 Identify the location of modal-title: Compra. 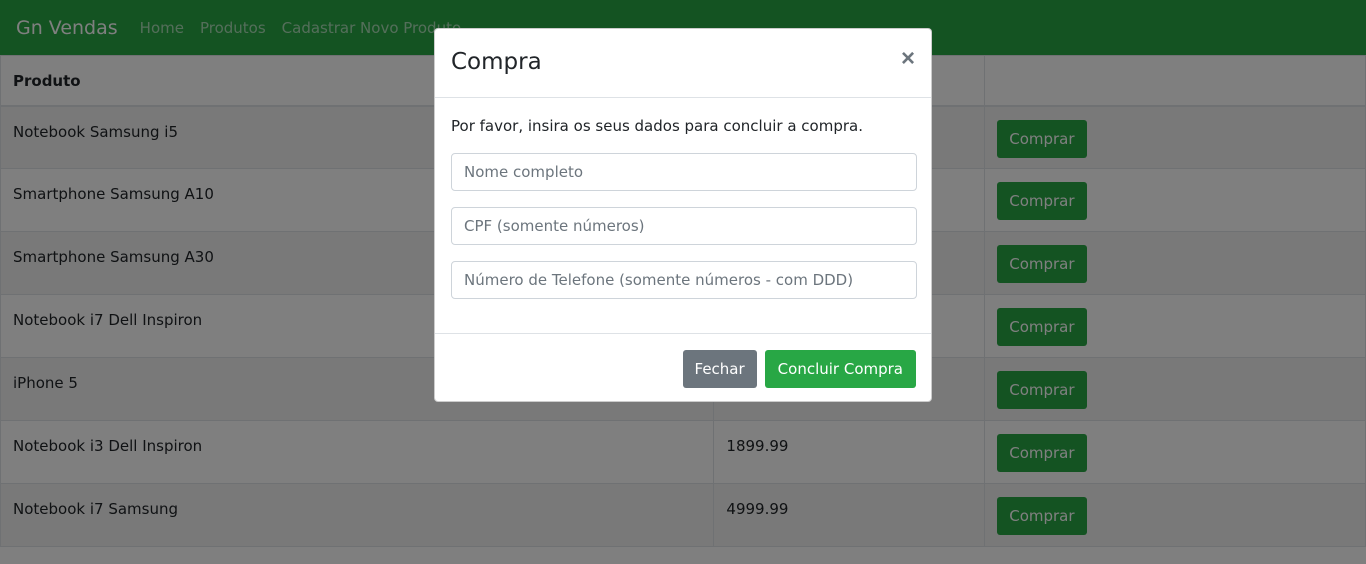
(496, 62).